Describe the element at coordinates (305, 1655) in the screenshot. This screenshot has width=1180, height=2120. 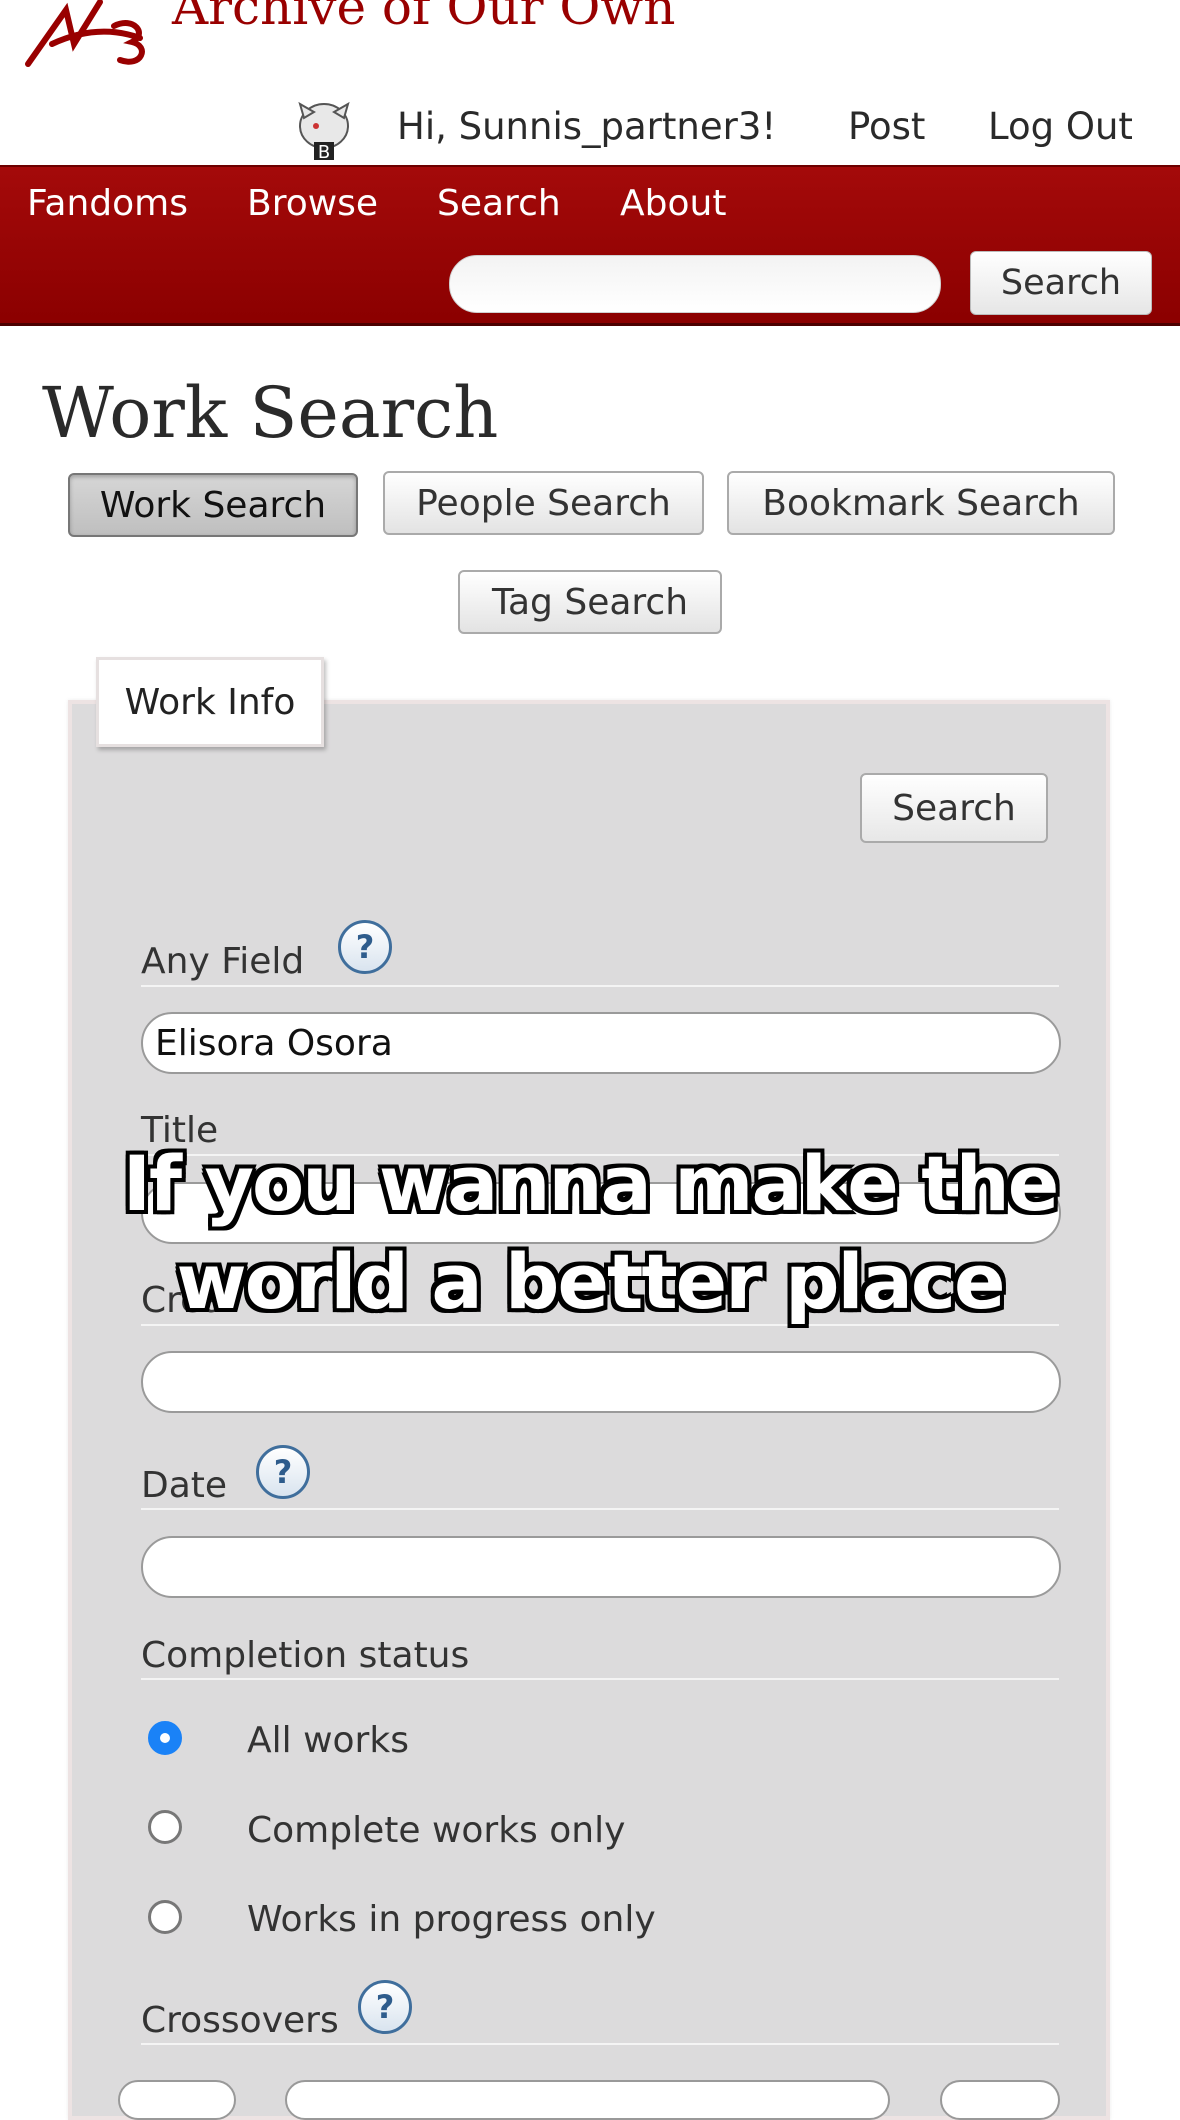
I see `completion-status-label: Completion status` at that location.